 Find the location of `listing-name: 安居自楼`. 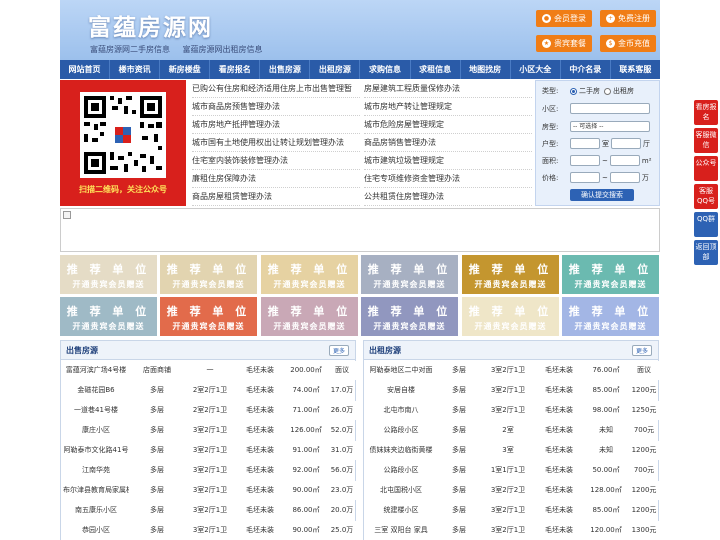

listing-name: 安居自楼 is located at coordinates (401, 390).